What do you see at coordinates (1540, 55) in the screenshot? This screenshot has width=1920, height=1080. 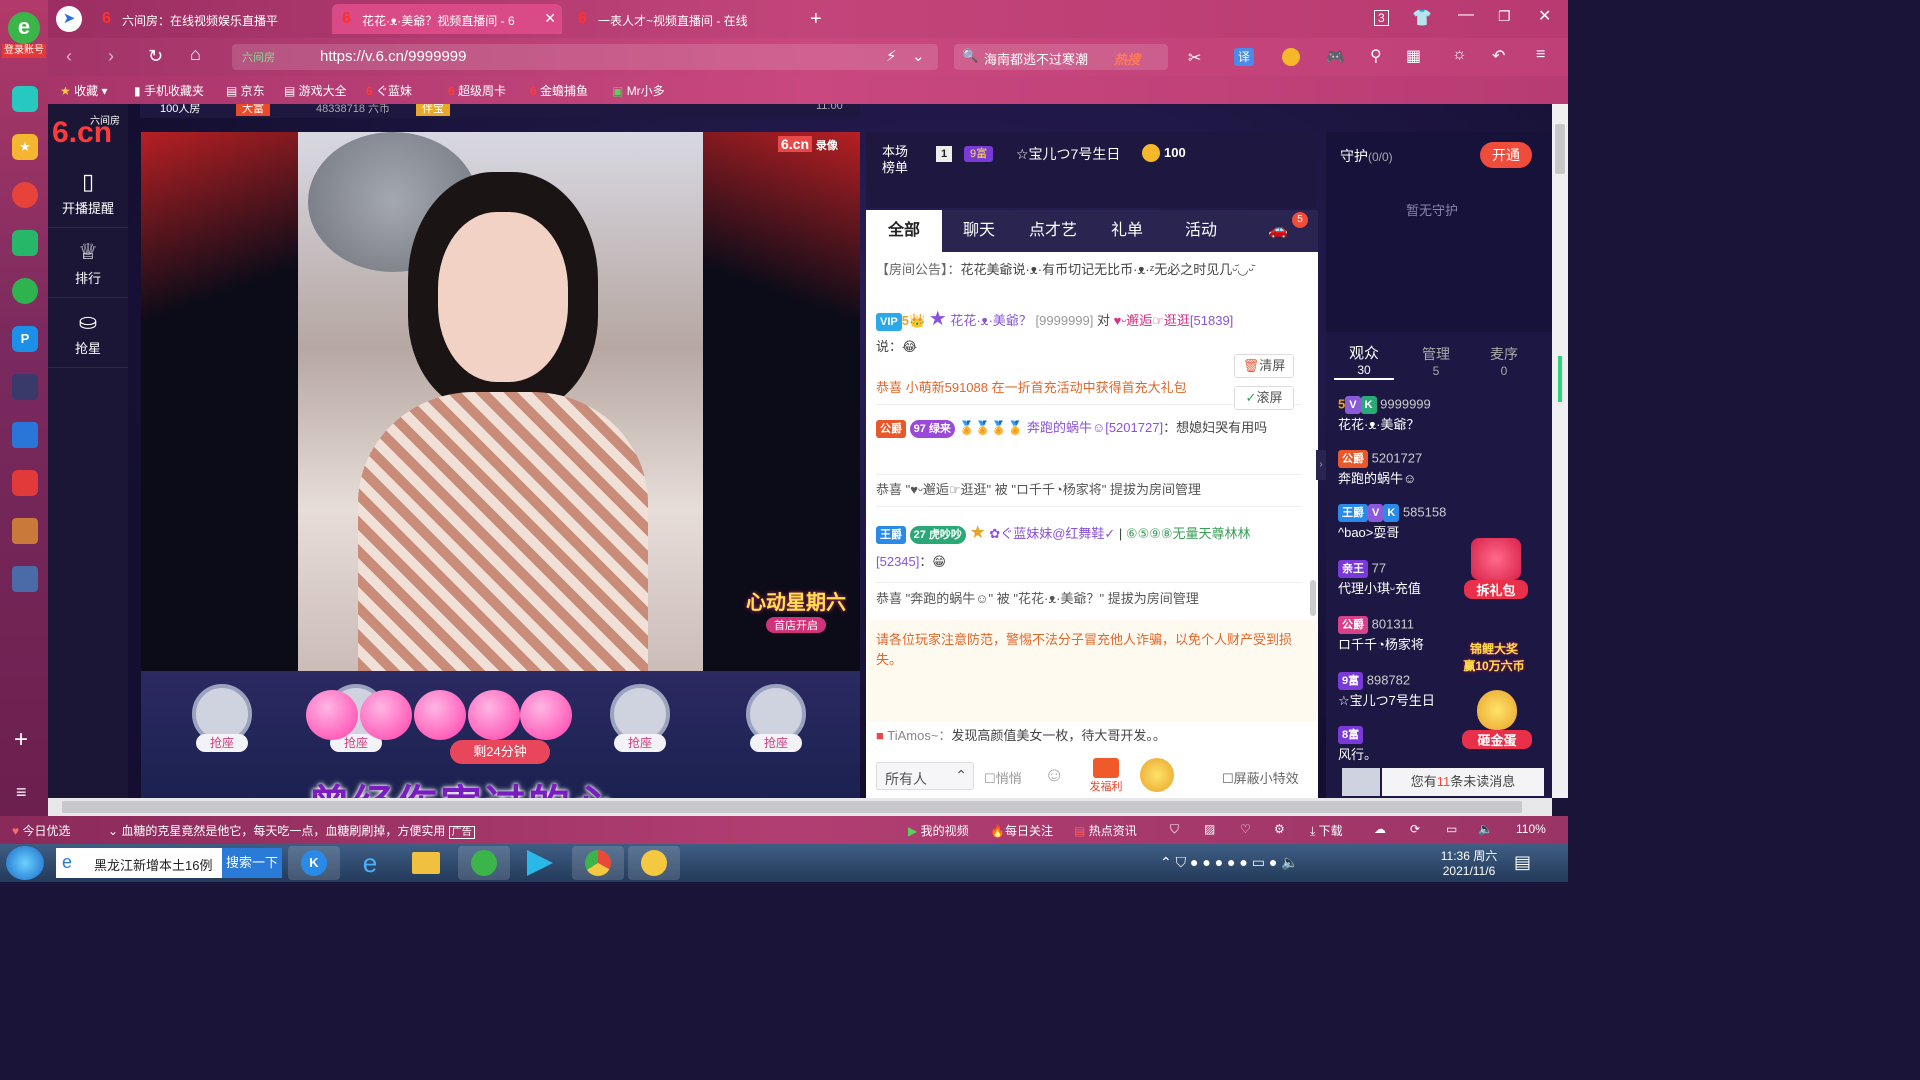 I see `browser-menu-icon: ≡` at bounding box center [1540, 55].